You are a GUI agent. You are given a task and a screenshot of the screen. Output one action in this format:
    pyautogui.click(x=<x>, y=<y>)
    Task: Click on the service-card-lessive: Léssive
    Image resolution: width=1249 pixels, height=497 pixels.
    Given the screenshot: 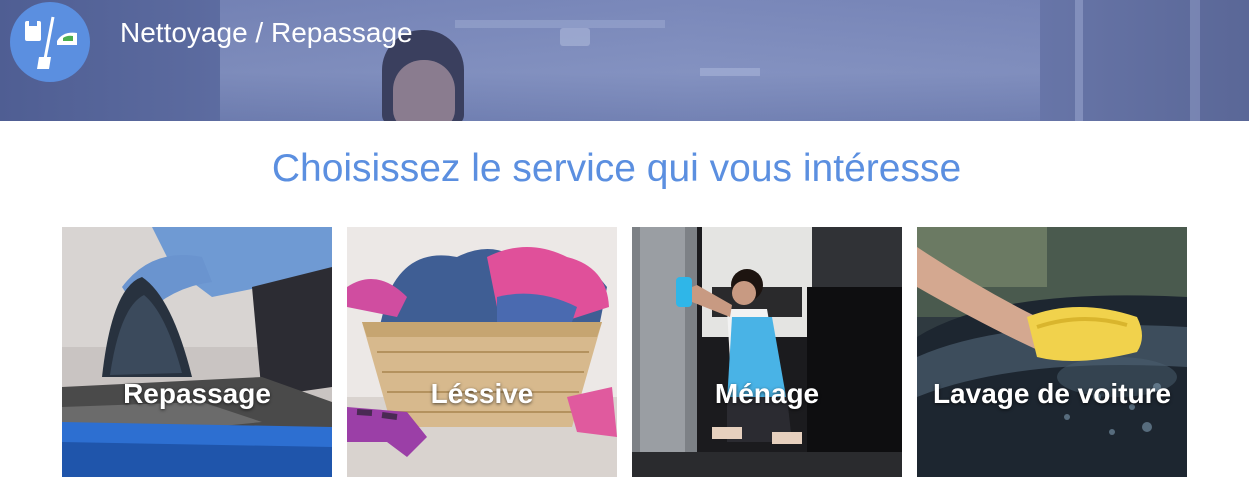 What is the action you would take?
    pyautogui.click(x=482, y=352)
    